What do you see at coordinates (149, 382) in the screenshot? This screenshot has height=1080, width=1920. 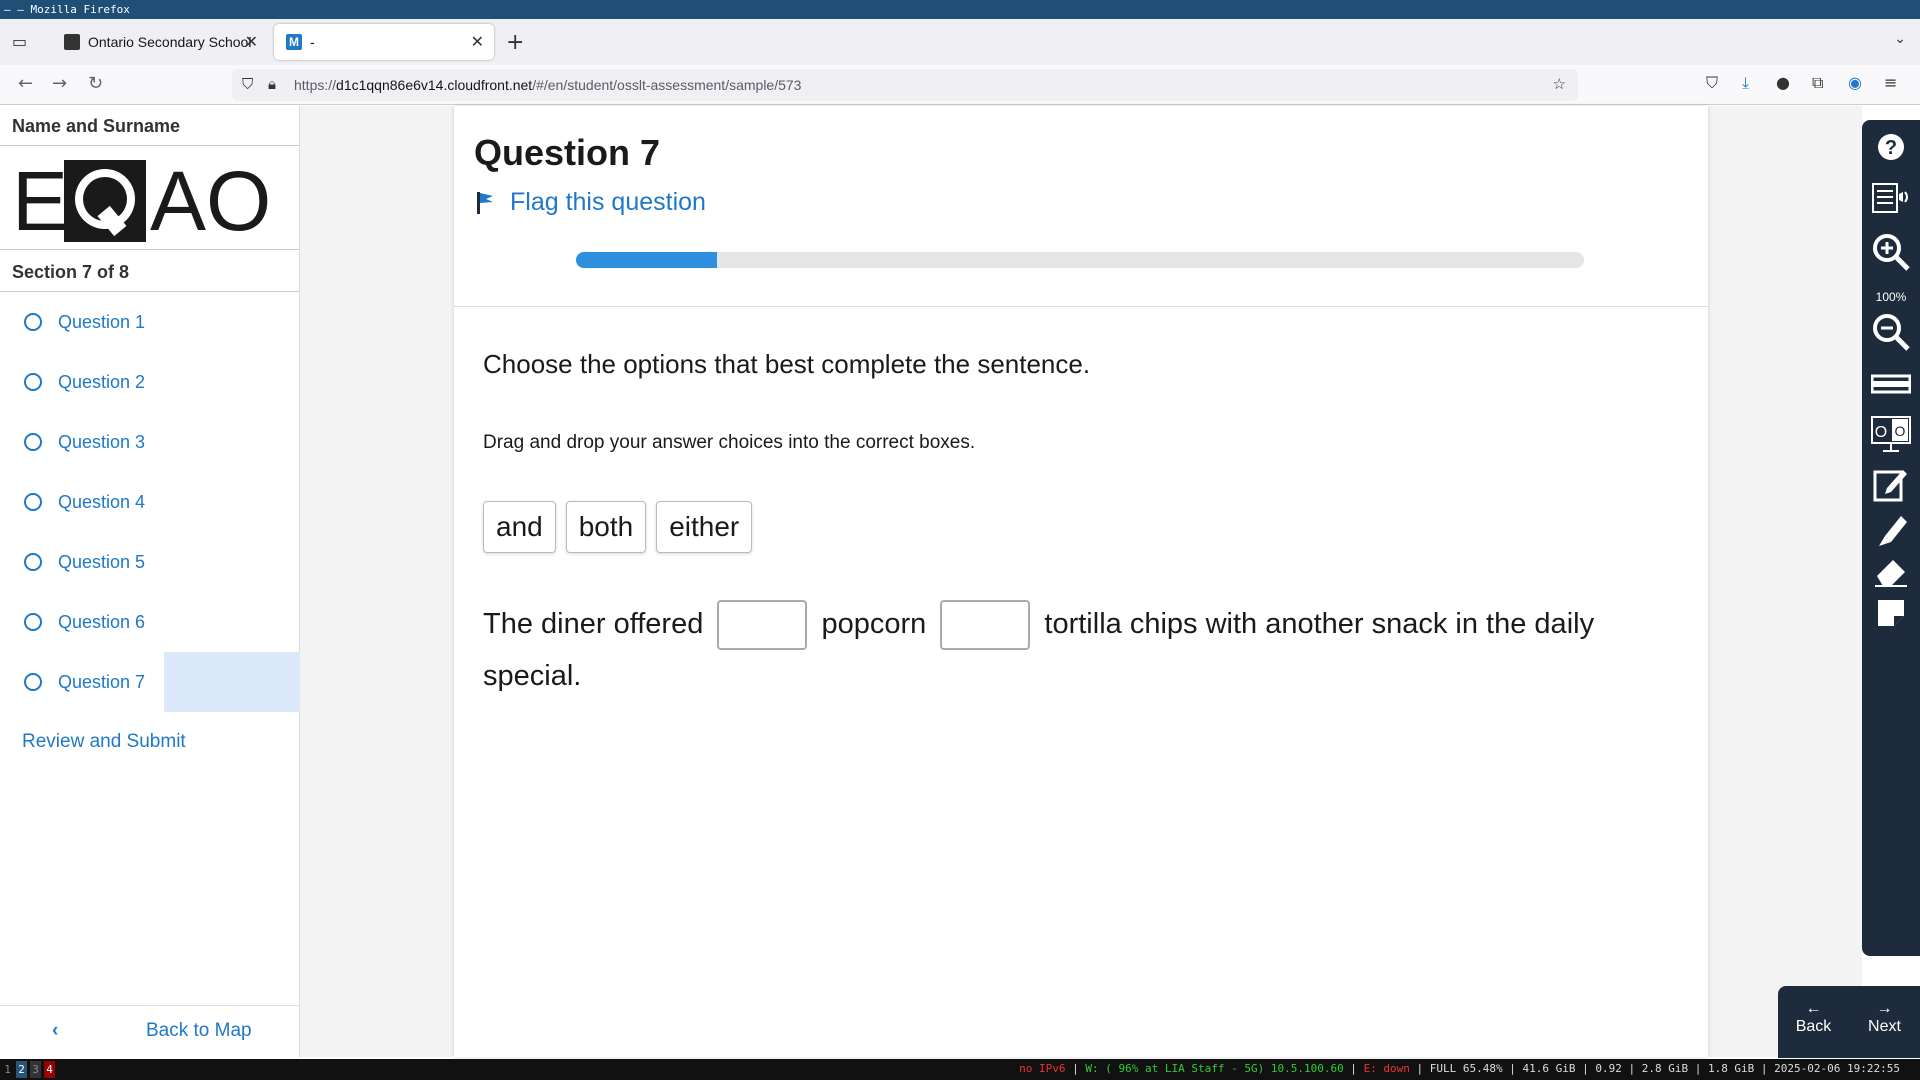 I see `question-2-item: Question 2` at bounding box center [149, 382].